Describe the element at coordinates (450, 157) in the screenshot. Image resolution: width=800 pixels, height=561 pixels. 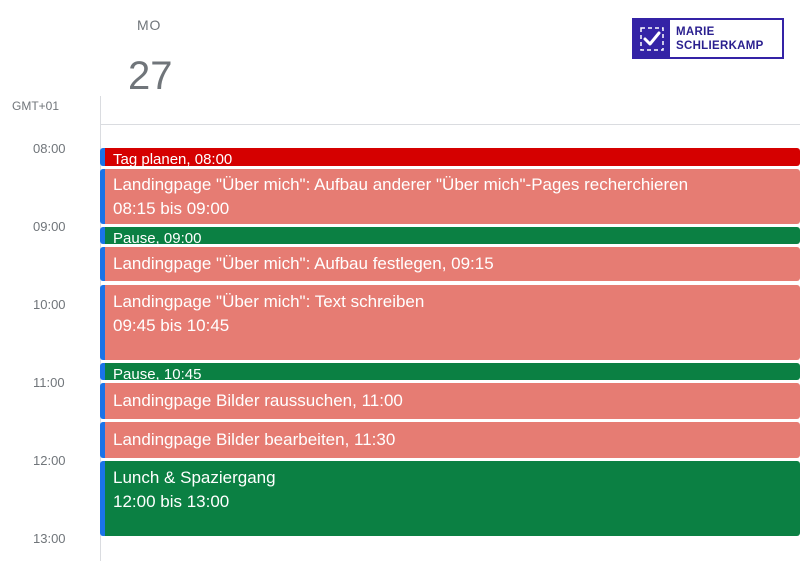
I see `event-tag-planen: Tag planen, 08:00` at that location.